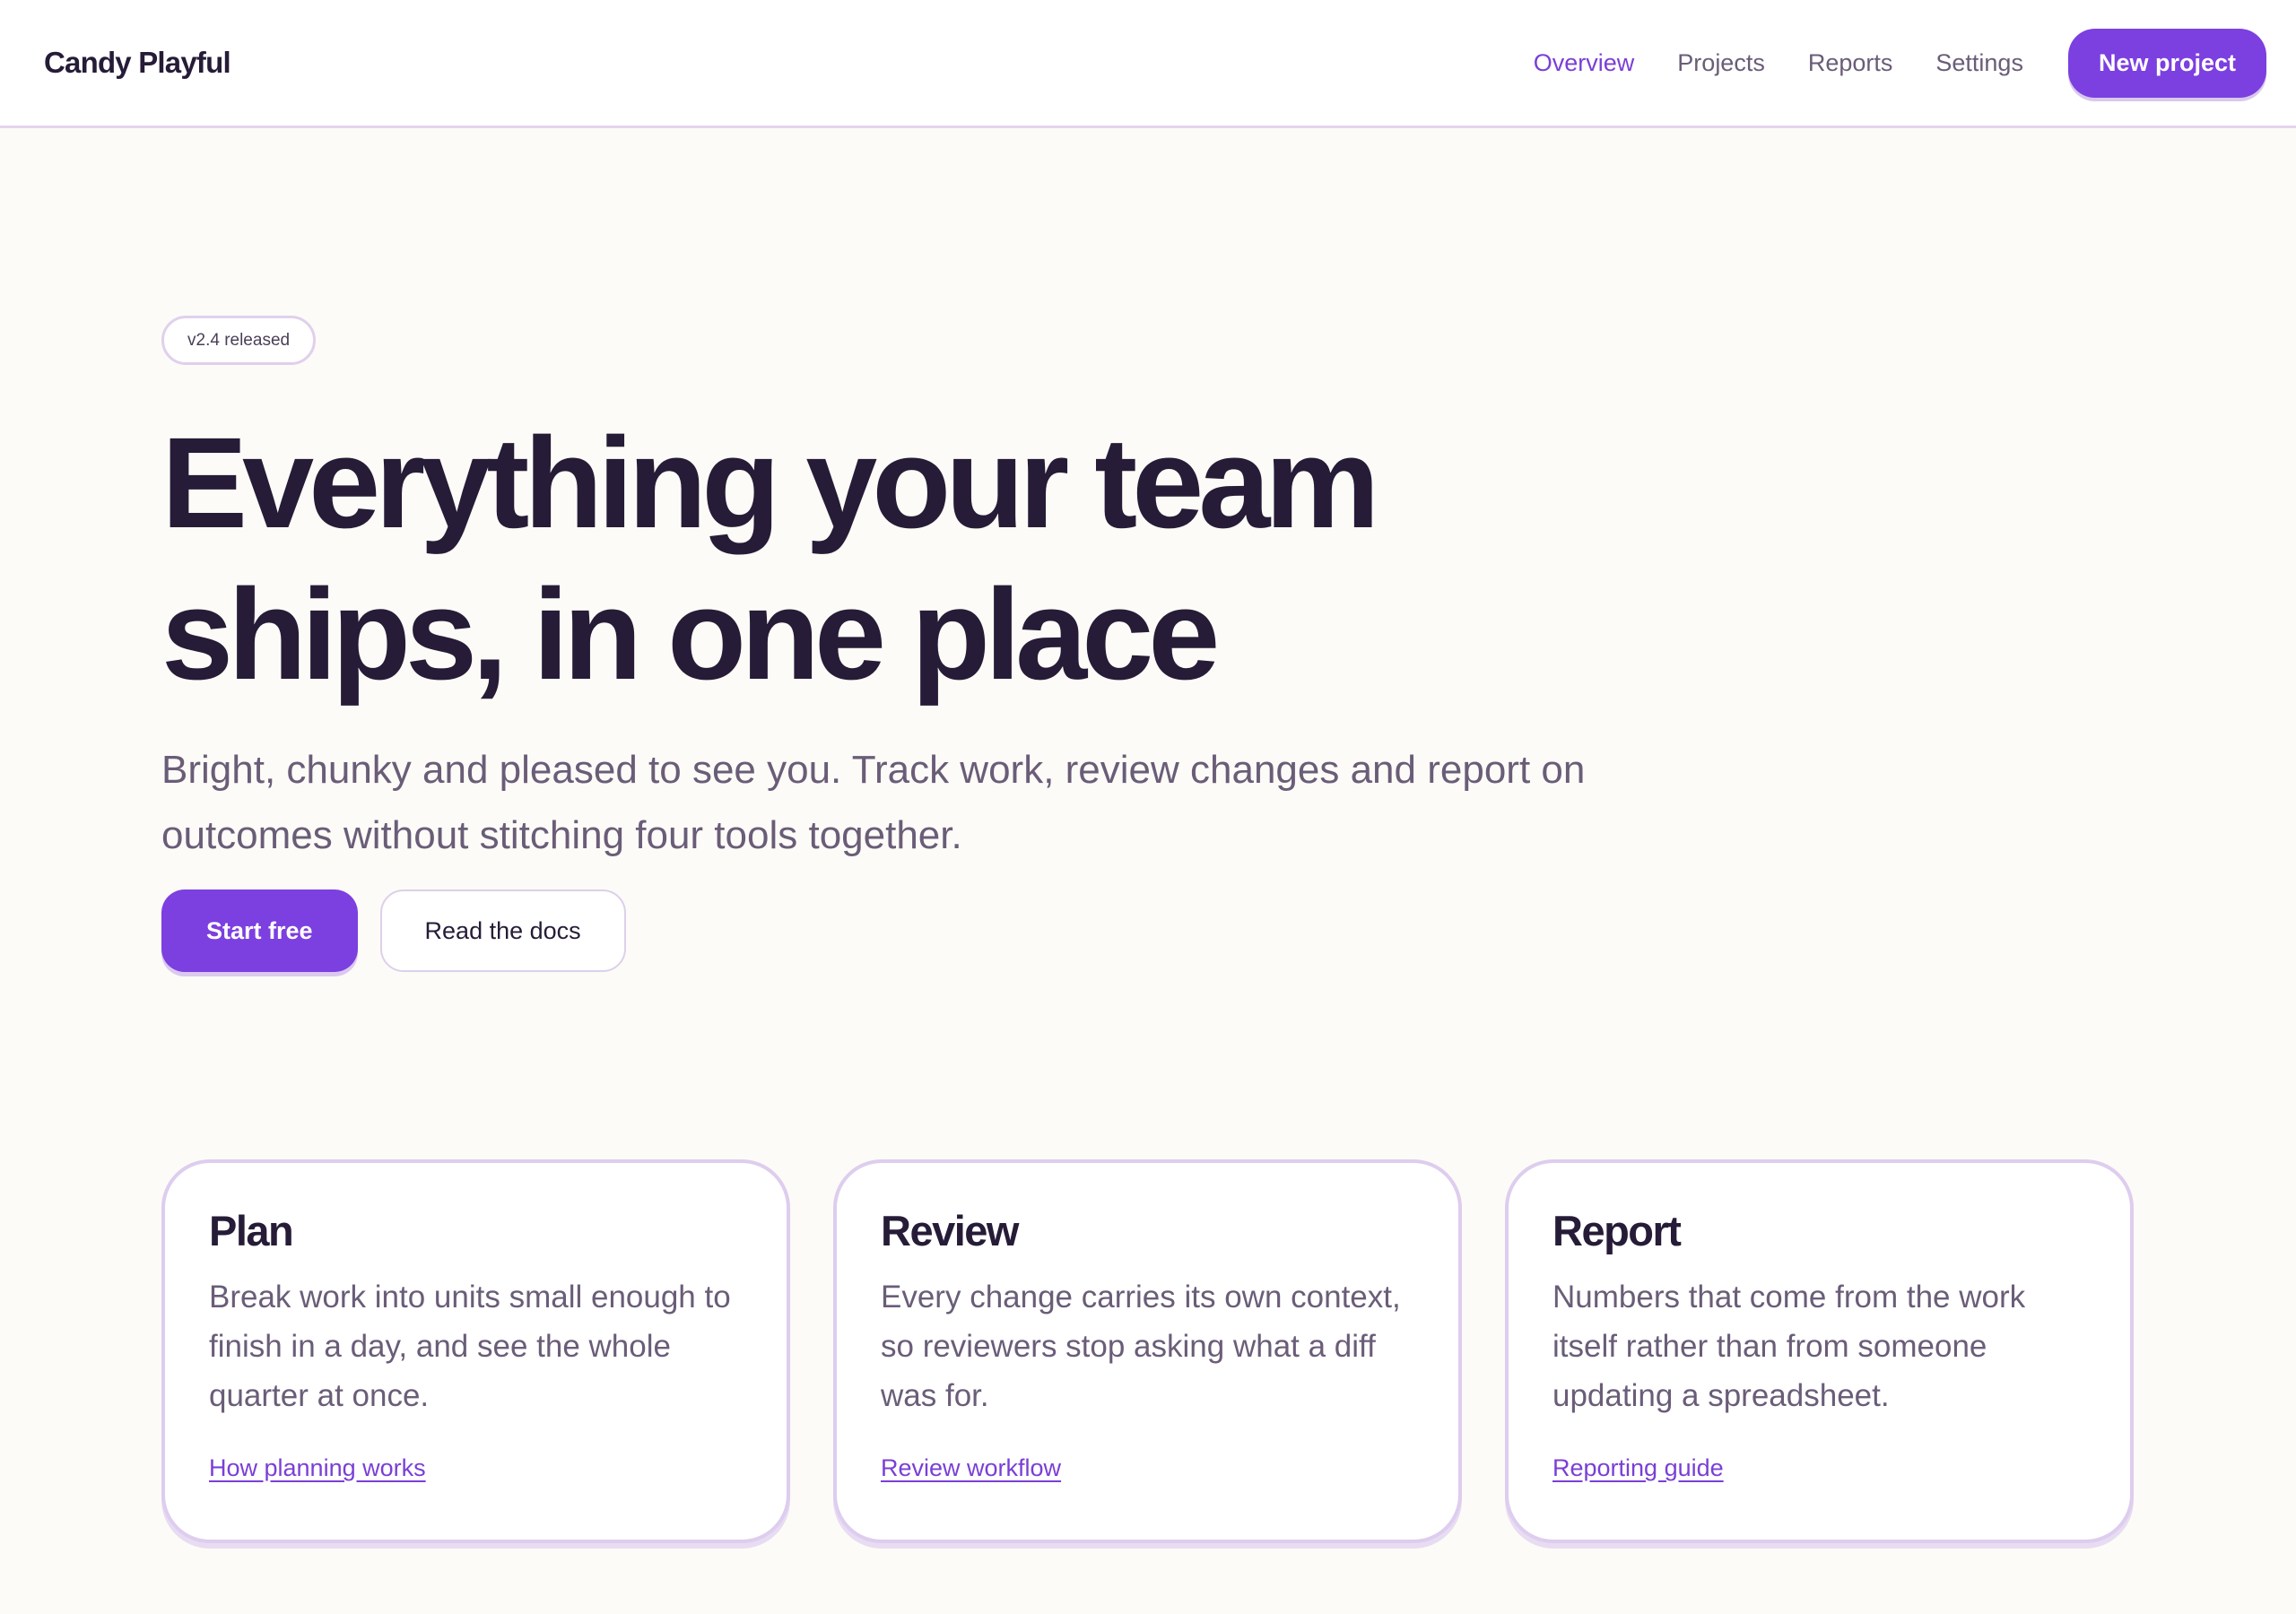  I want to click on nav-settings: Settings, so click(1979, 63).